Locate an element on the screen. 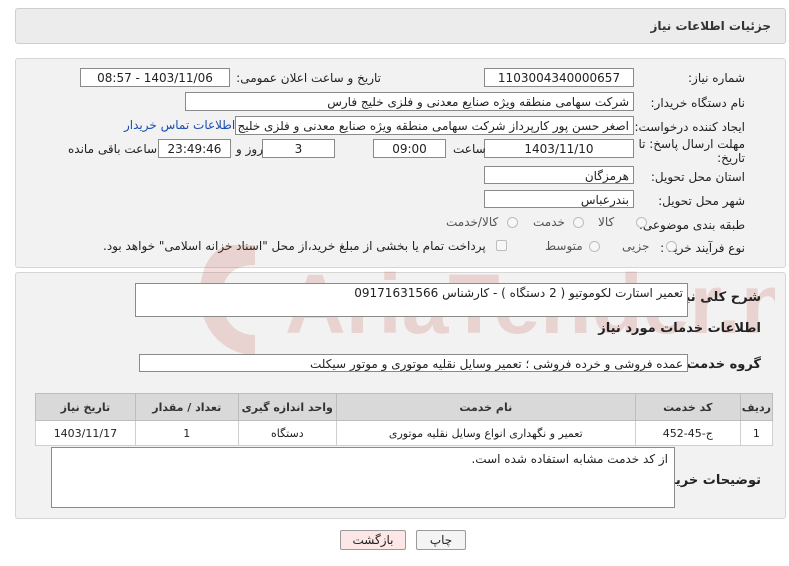  treasury-payment-checkbox is located at coordinates (501, 245).